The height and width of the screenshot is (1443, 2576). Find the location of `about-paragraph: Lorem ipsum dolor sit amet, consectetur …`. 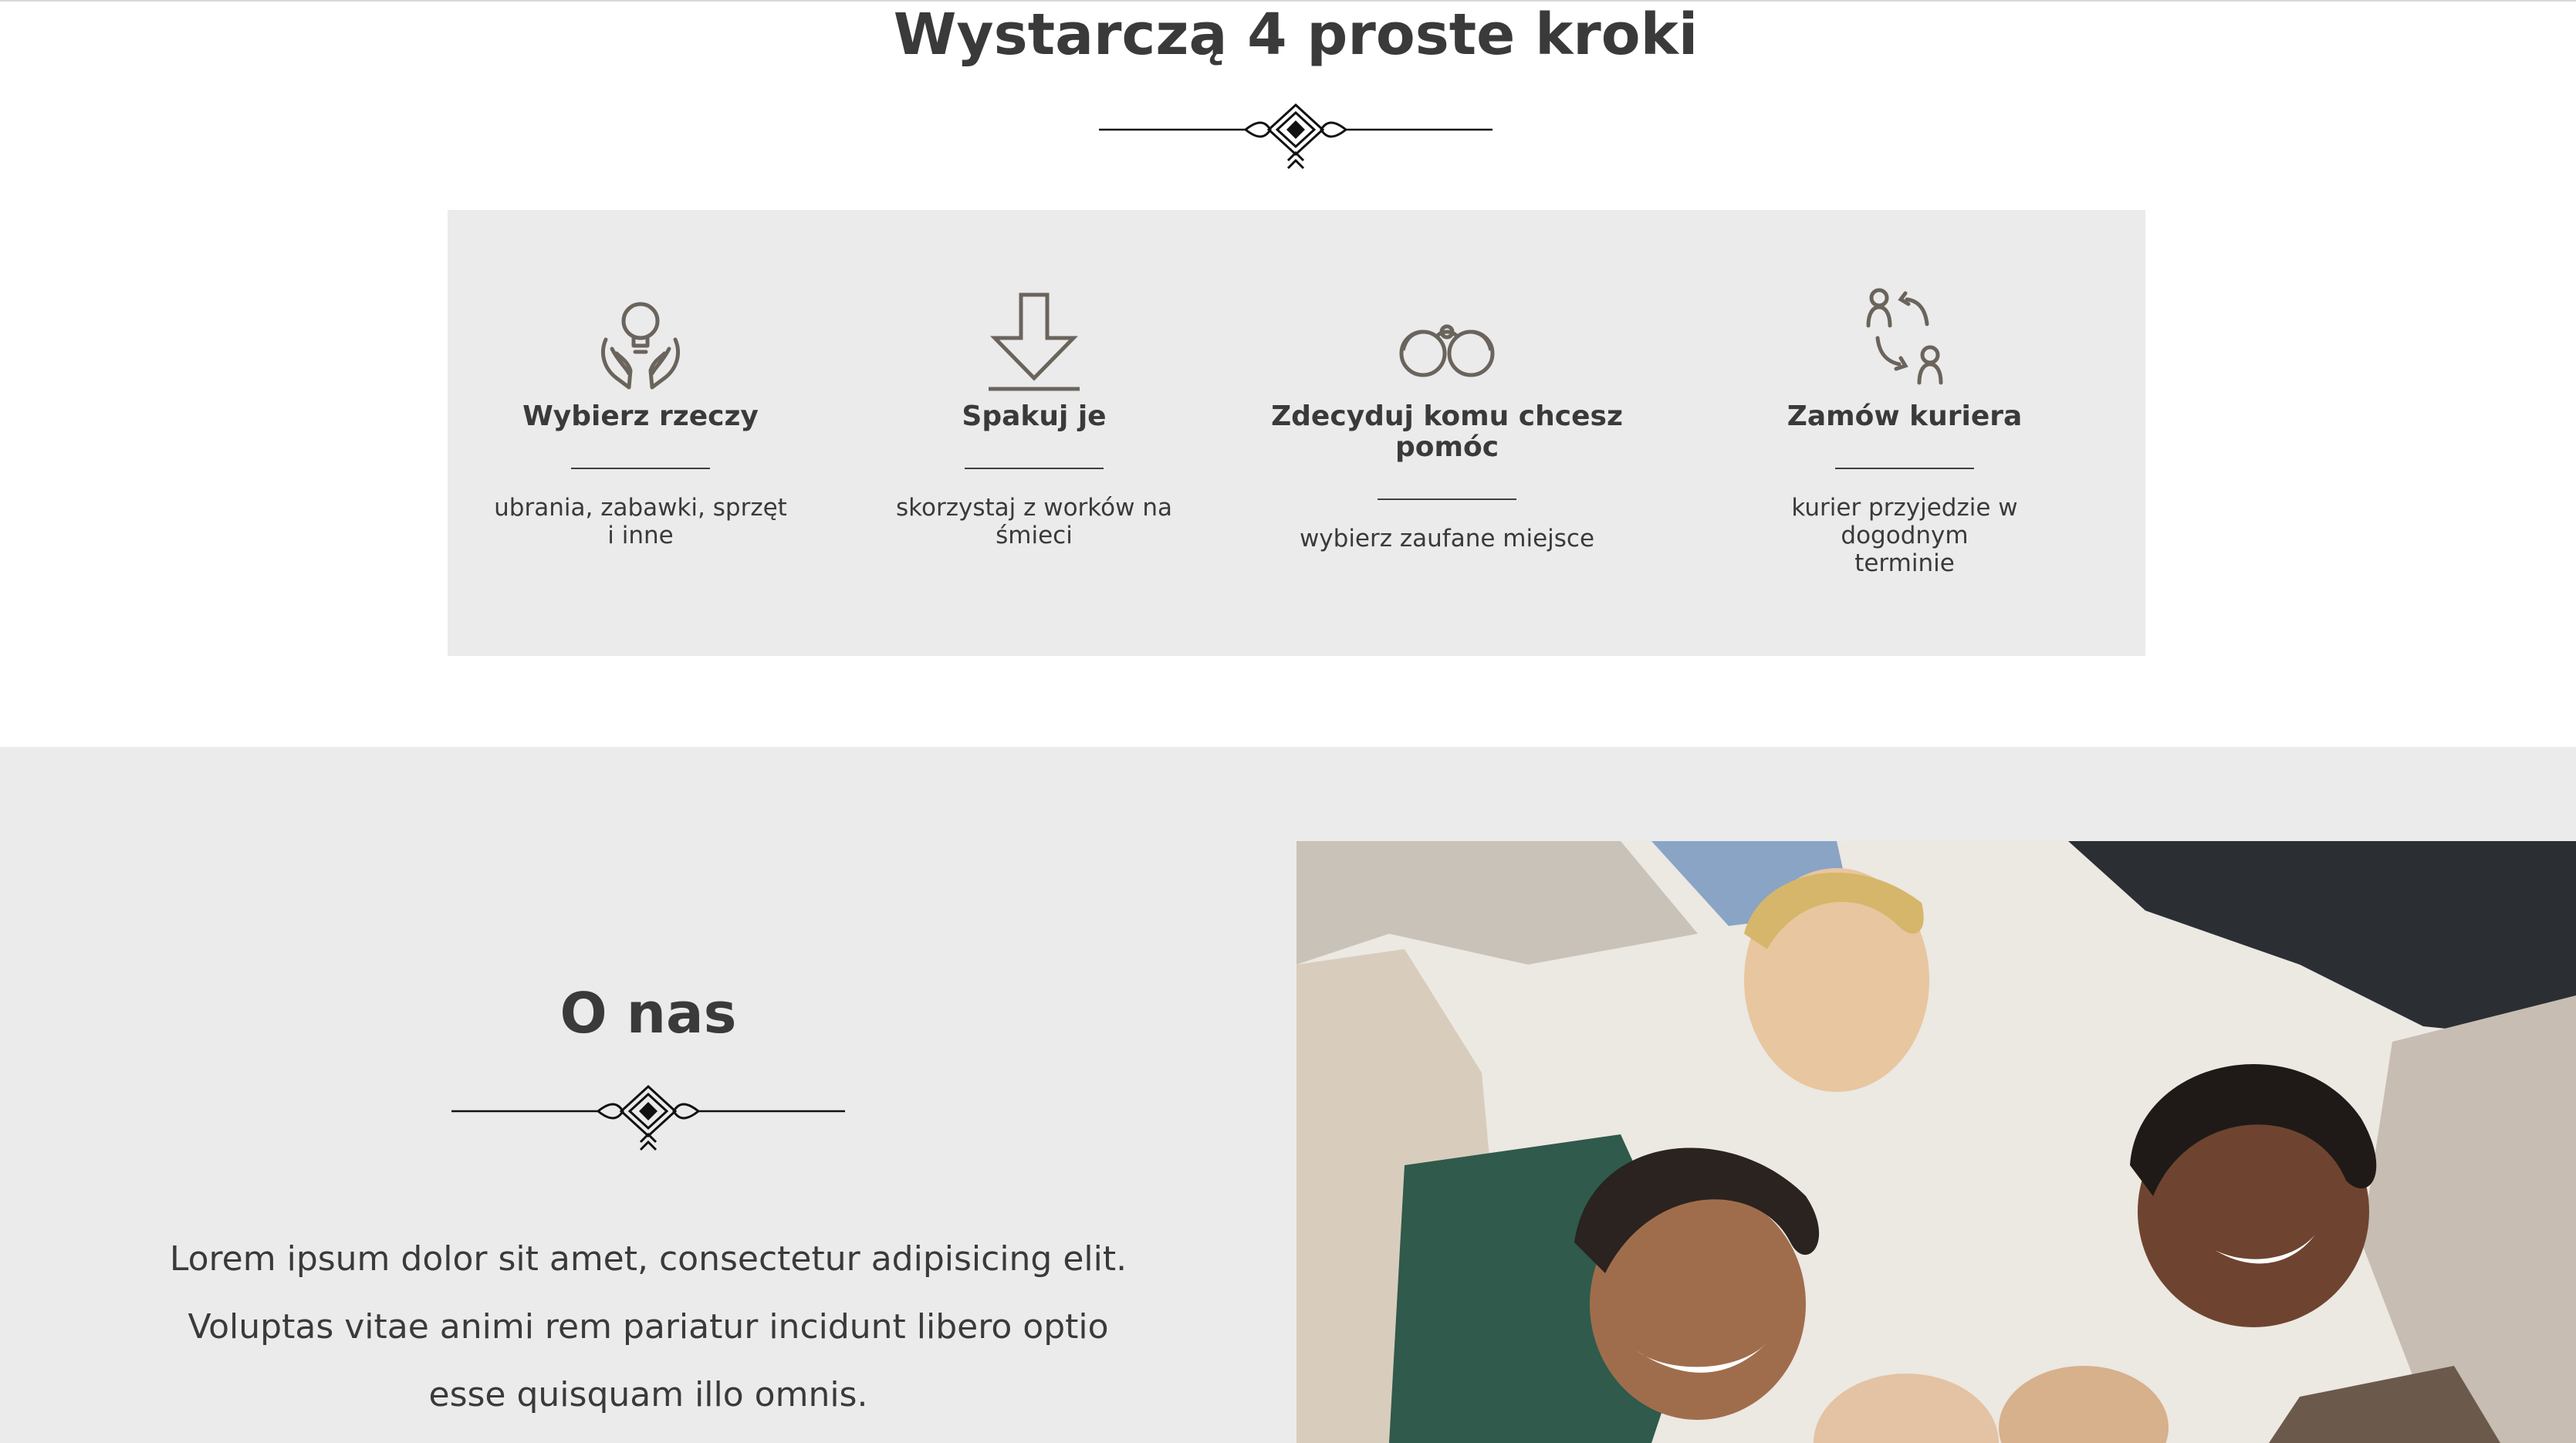

about-paragraph: Lorem ipsum dolor sit amet, consectetur … is located at coordinates (648, 1326).